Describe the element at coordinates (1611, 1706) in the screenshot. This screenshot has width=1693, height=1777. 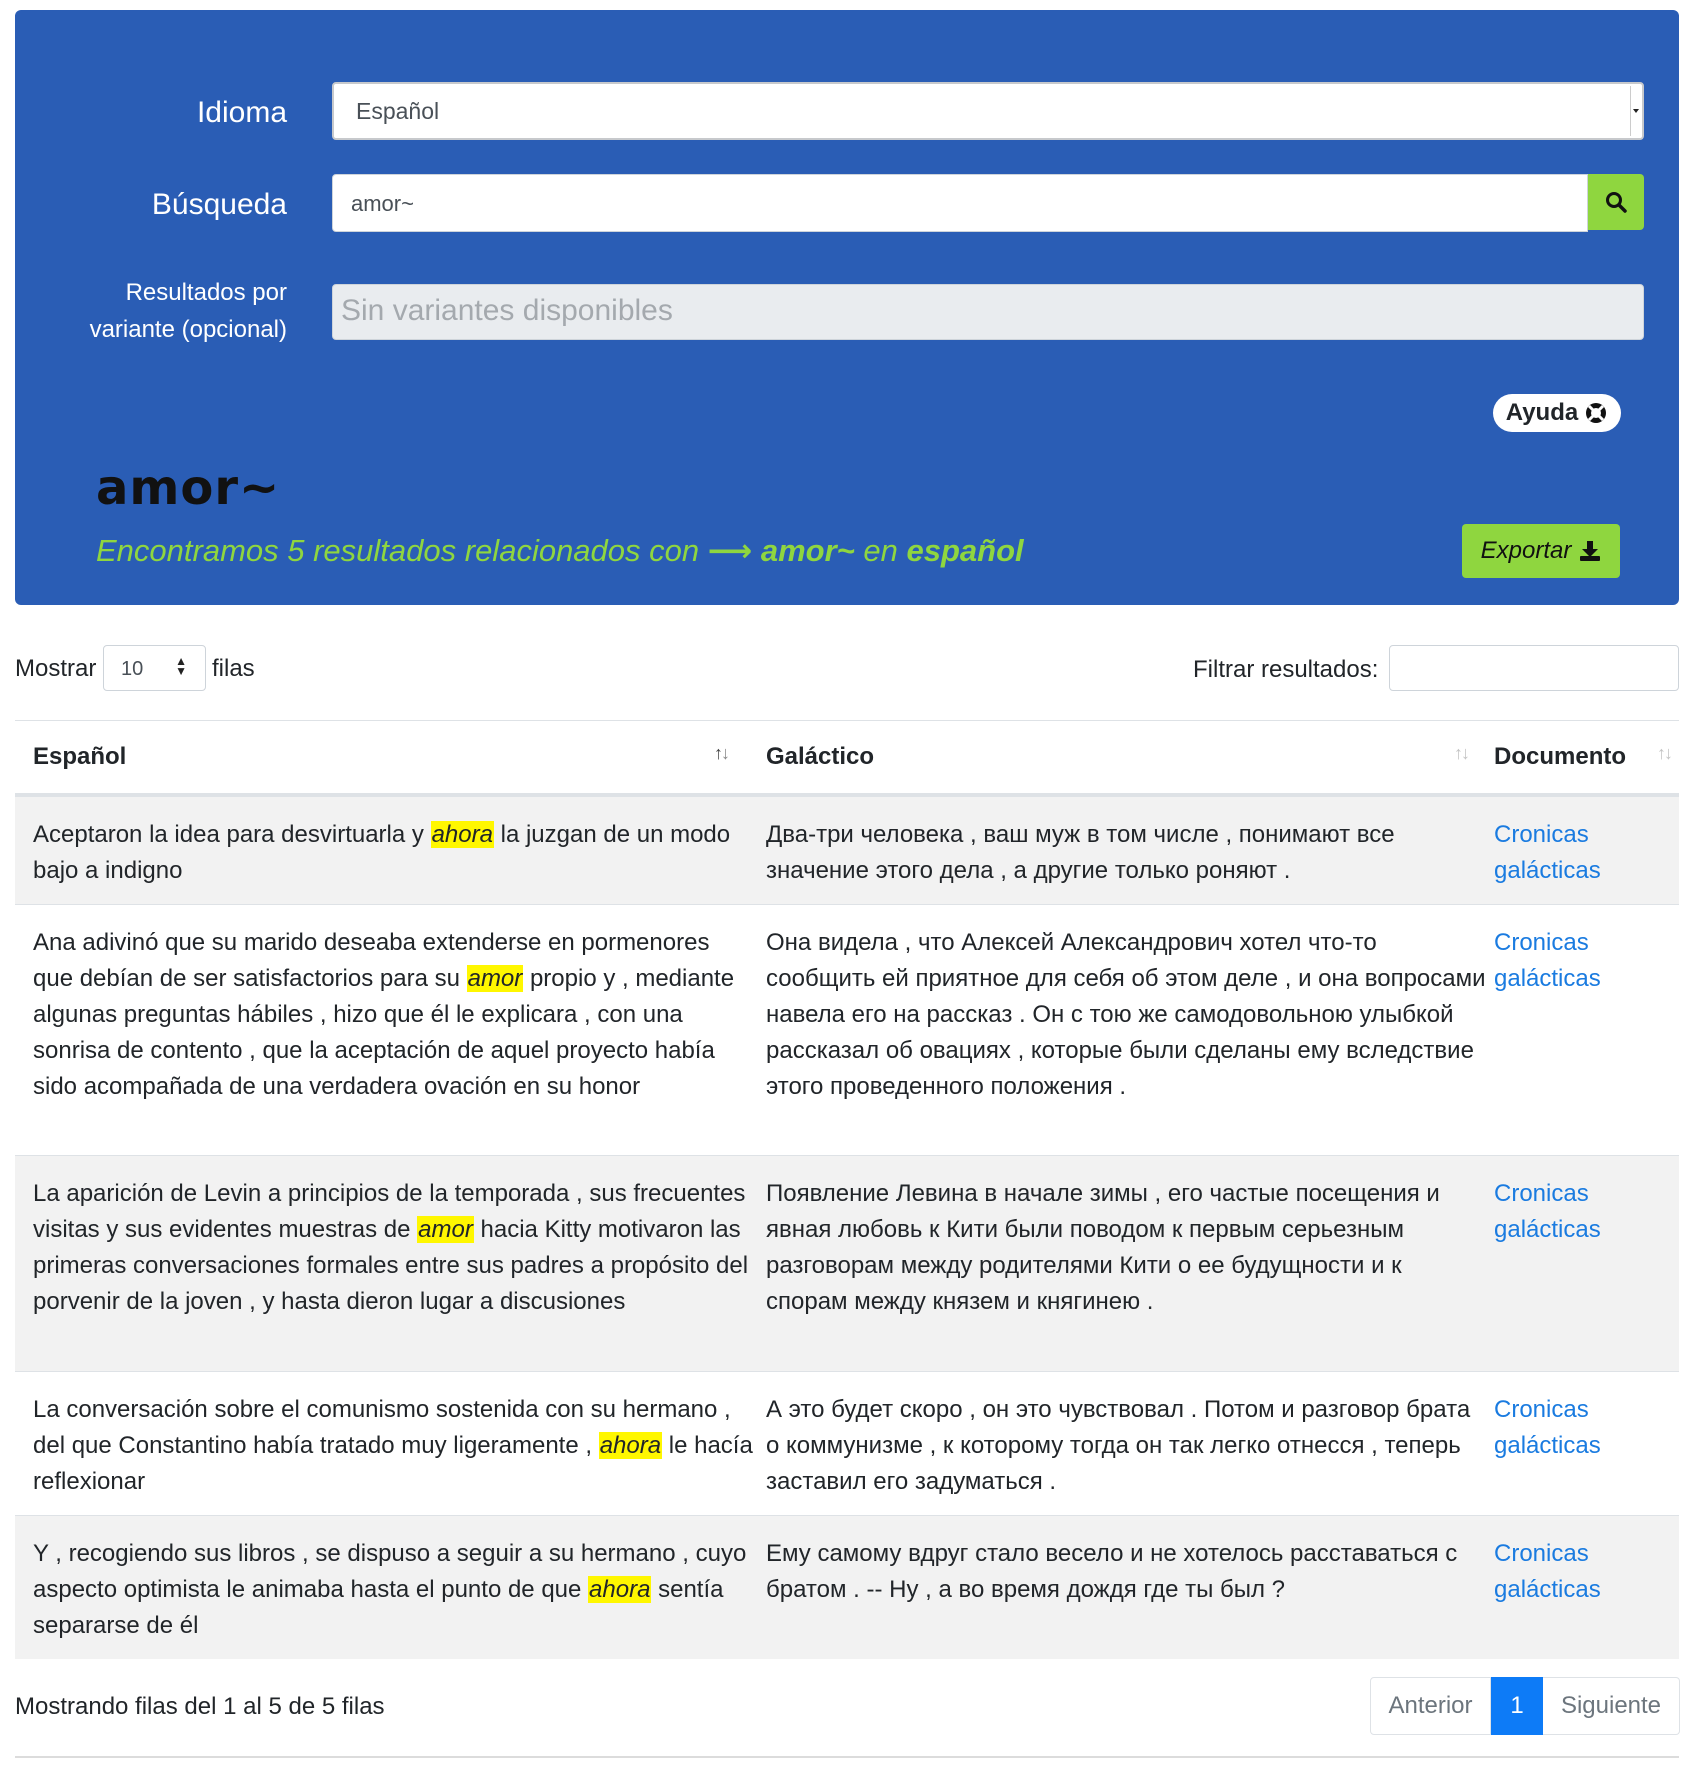
I see `next-page-button: Siguiente` at that location.